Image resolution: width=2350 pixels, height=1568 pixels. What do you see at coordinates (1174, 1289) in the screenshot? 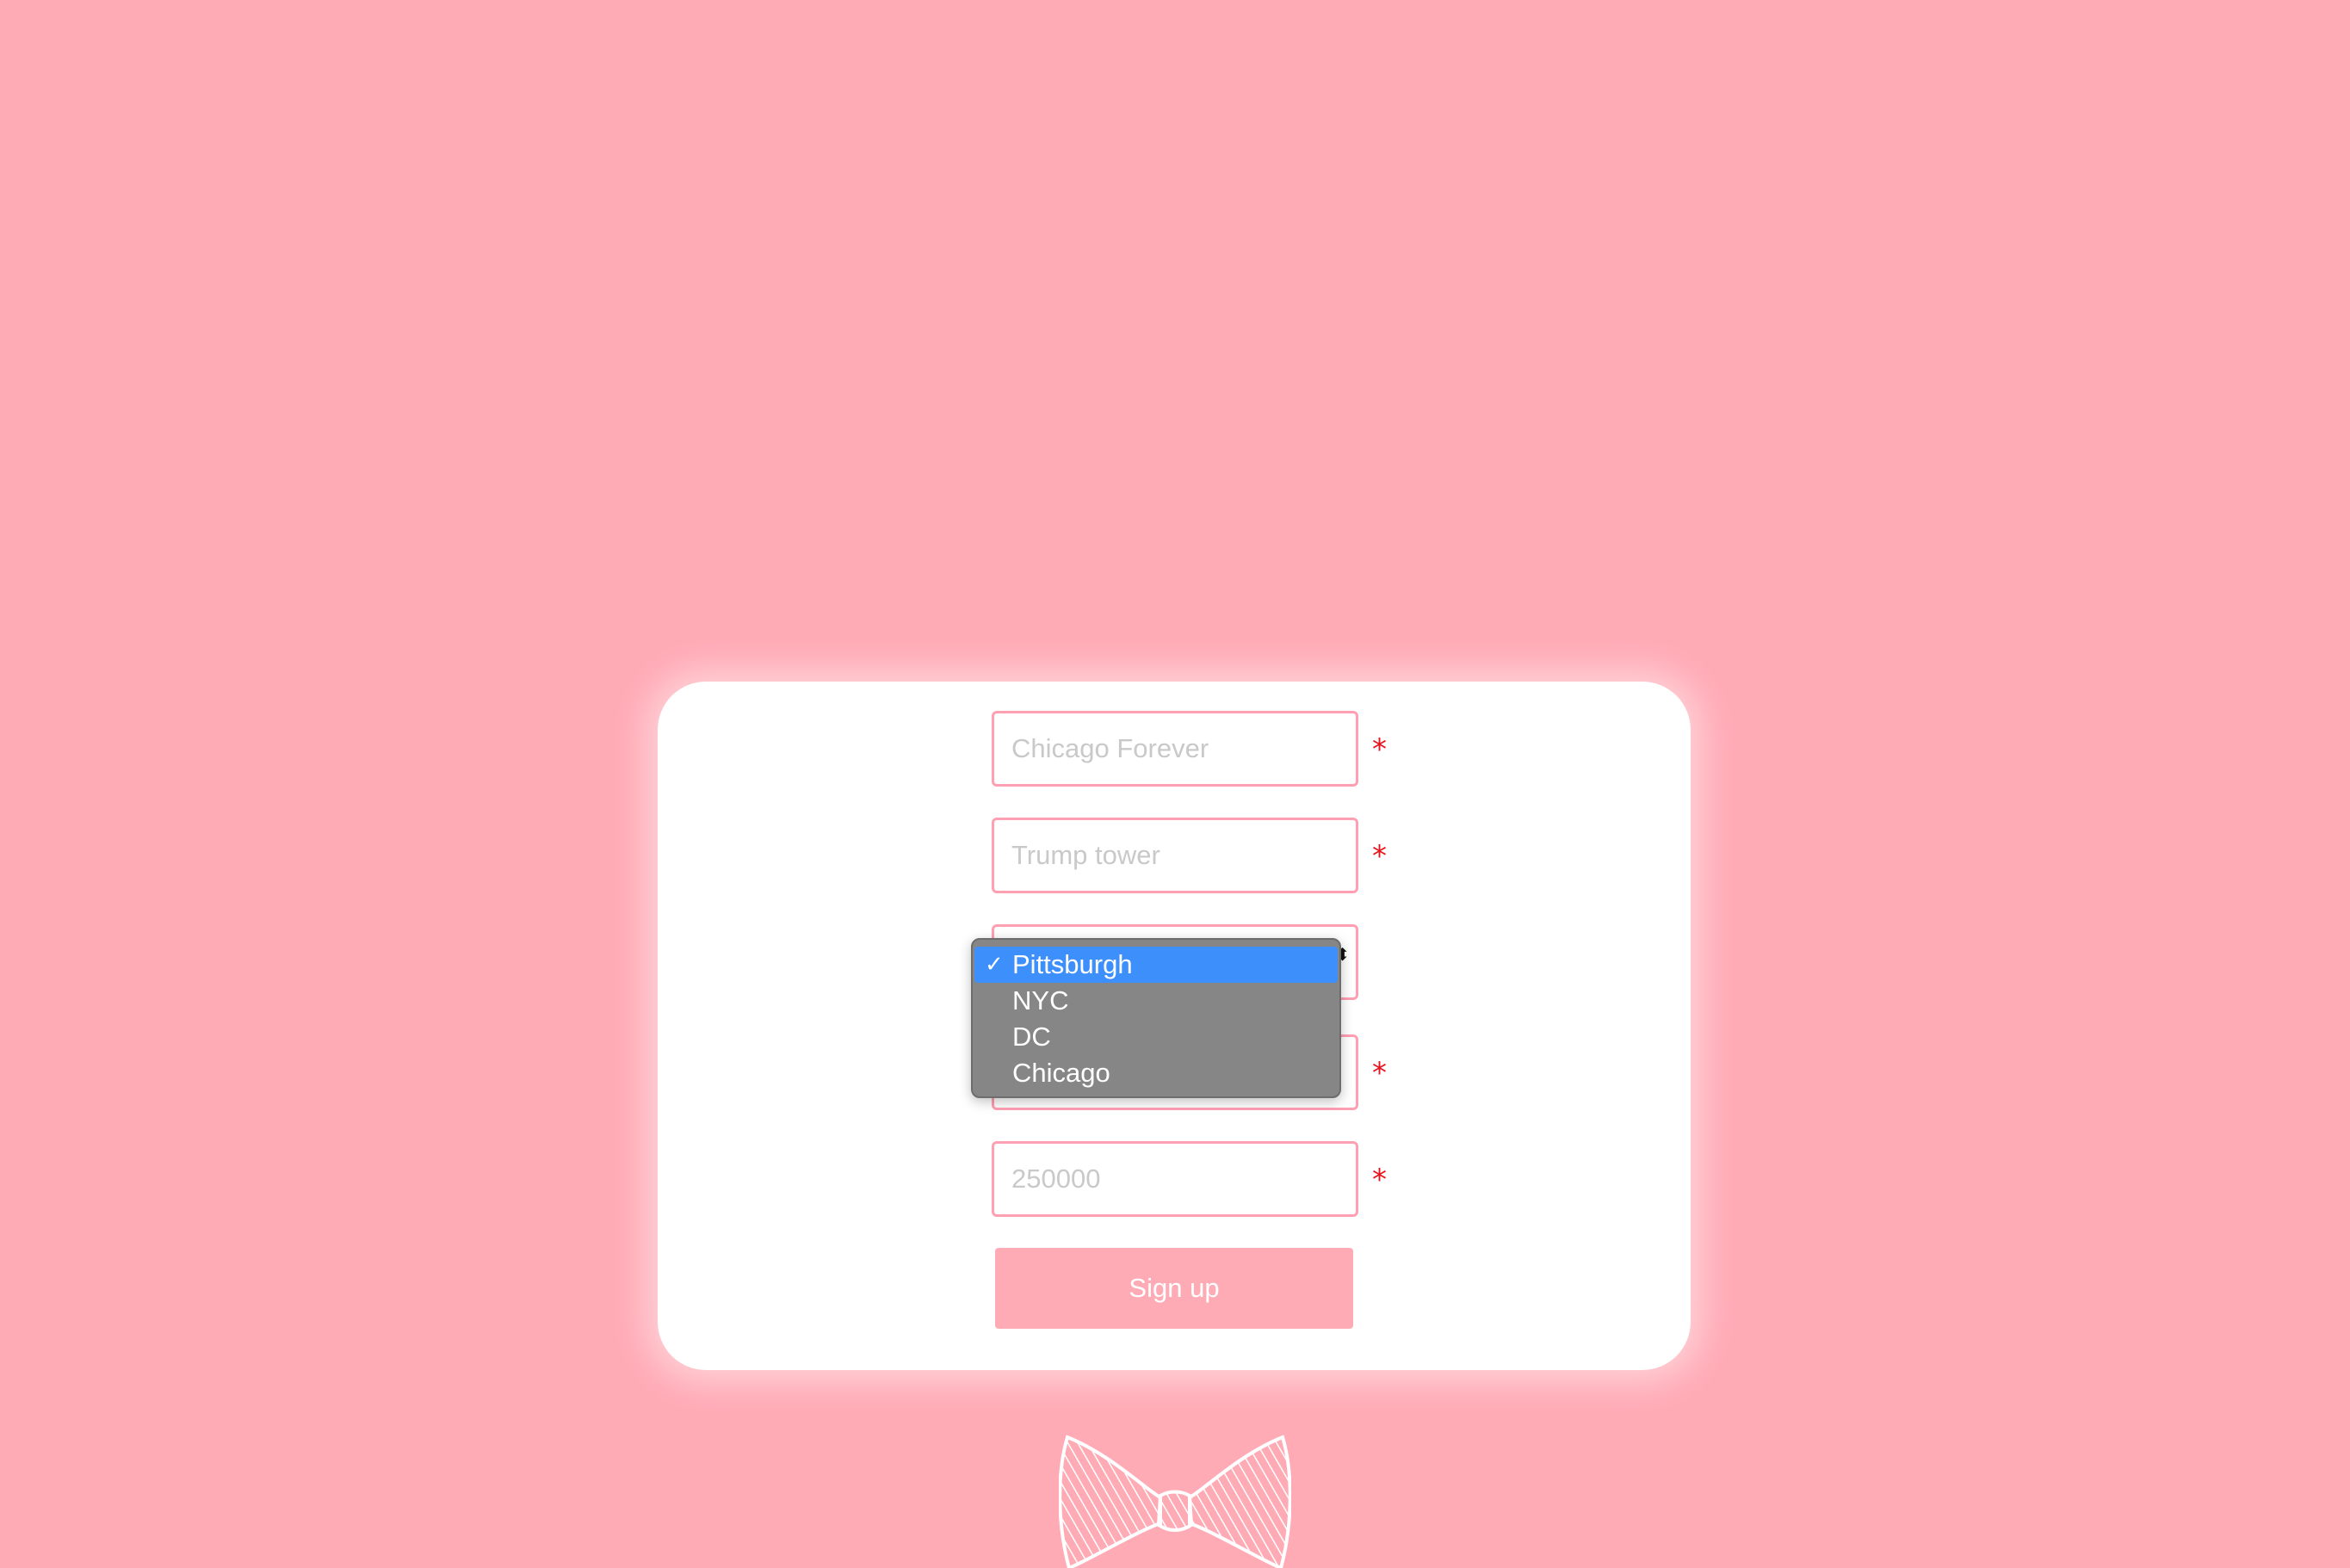
I see `sign-up-button: Sign up` at bounding box center [1174, 1289].